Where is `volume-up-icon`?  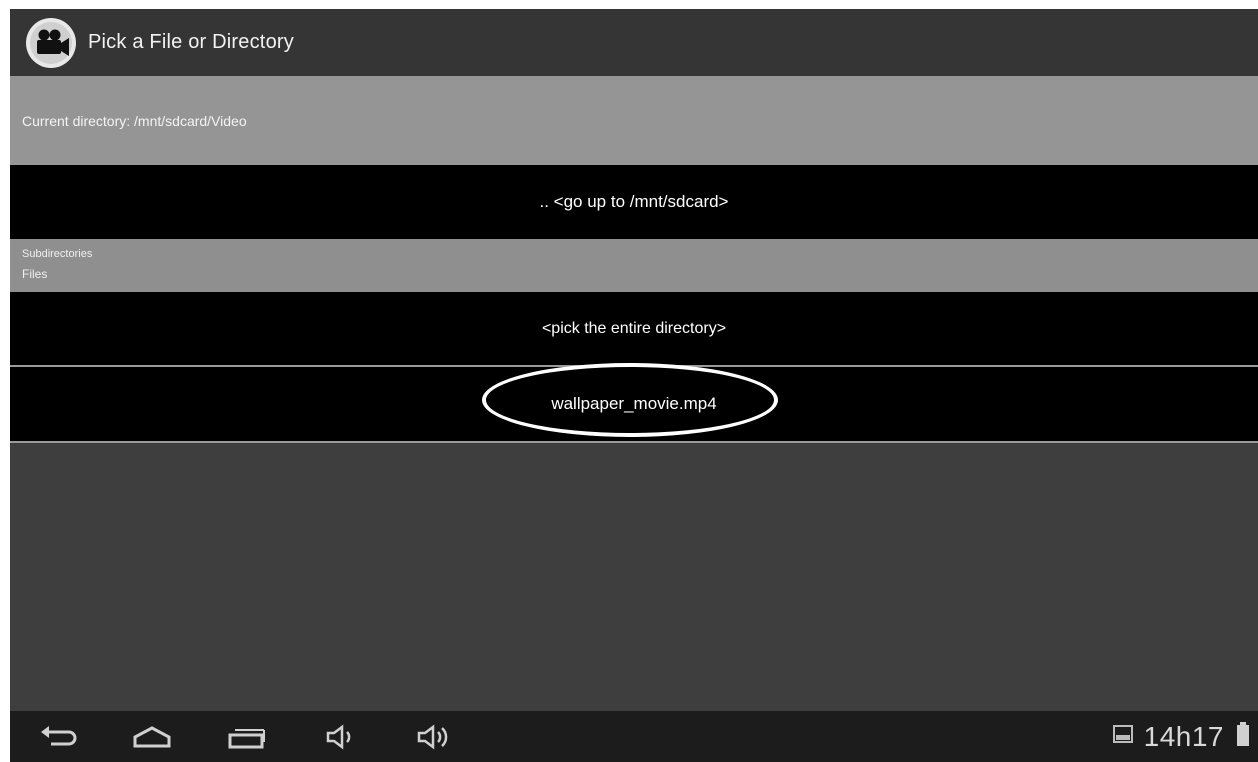 volume-up-icon is located at coordinates (435, 737).